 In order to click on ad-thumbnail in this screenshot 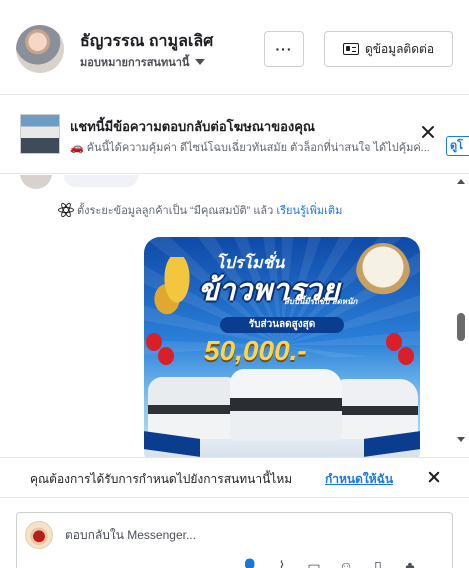, I will do `click(40, 134)`.